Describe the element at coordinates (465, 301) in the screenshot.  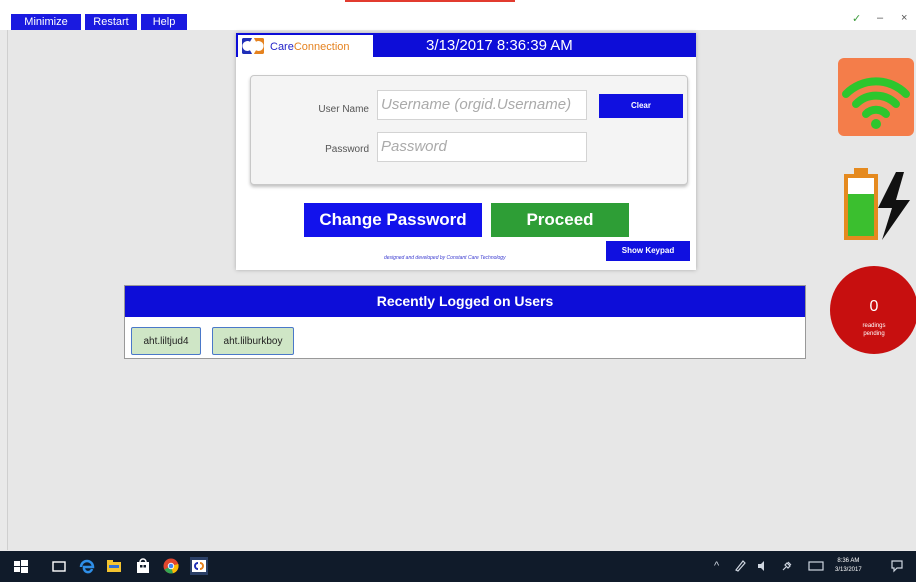
I see `recent-users-title: Recently Logged on Users` at that location.